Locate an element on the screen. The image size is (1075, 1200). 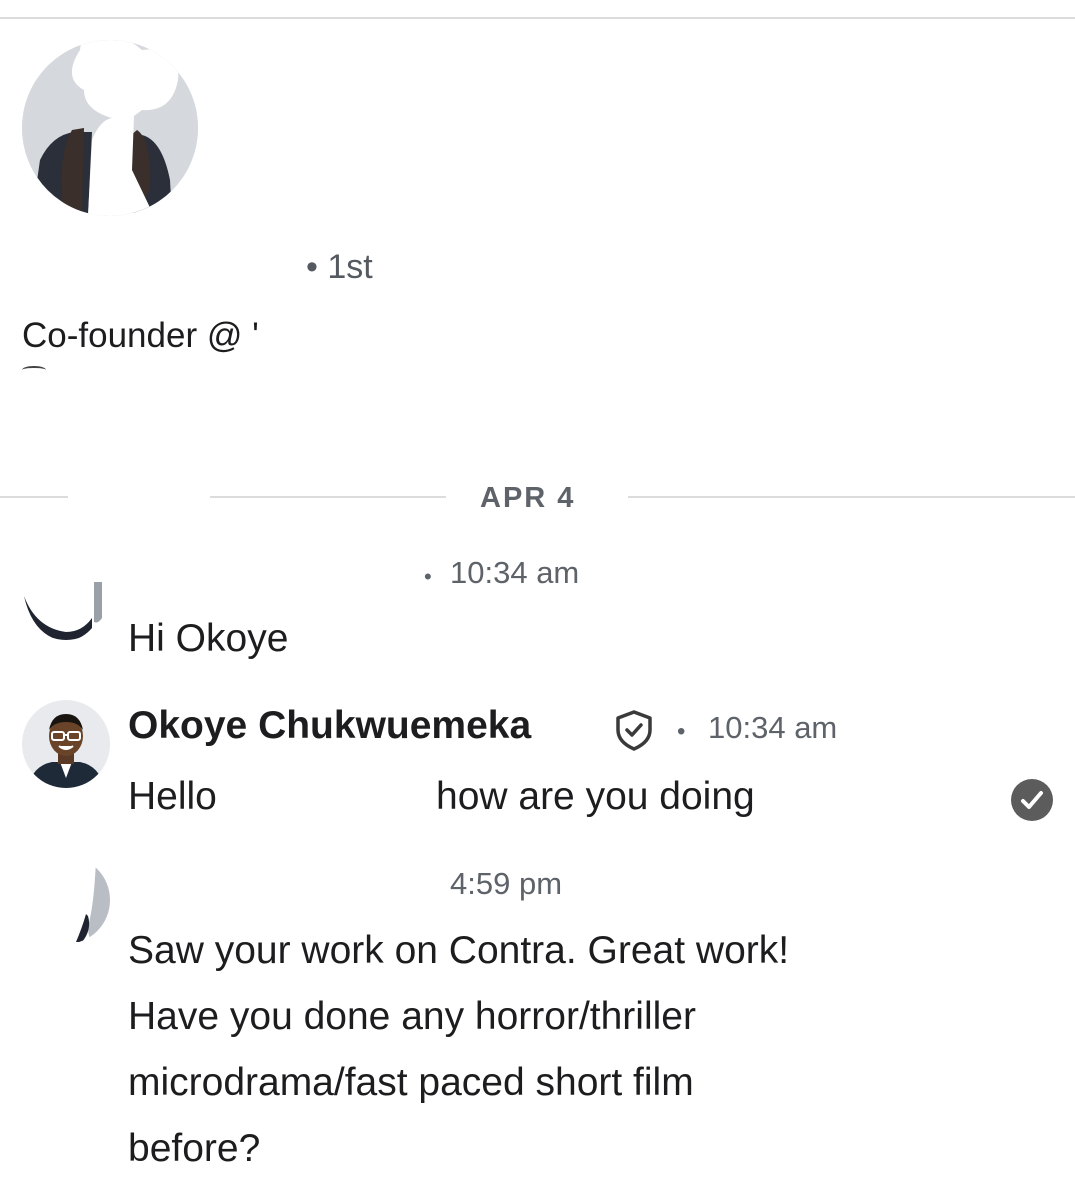
date-divider-right is located at coordinates (851, 497).